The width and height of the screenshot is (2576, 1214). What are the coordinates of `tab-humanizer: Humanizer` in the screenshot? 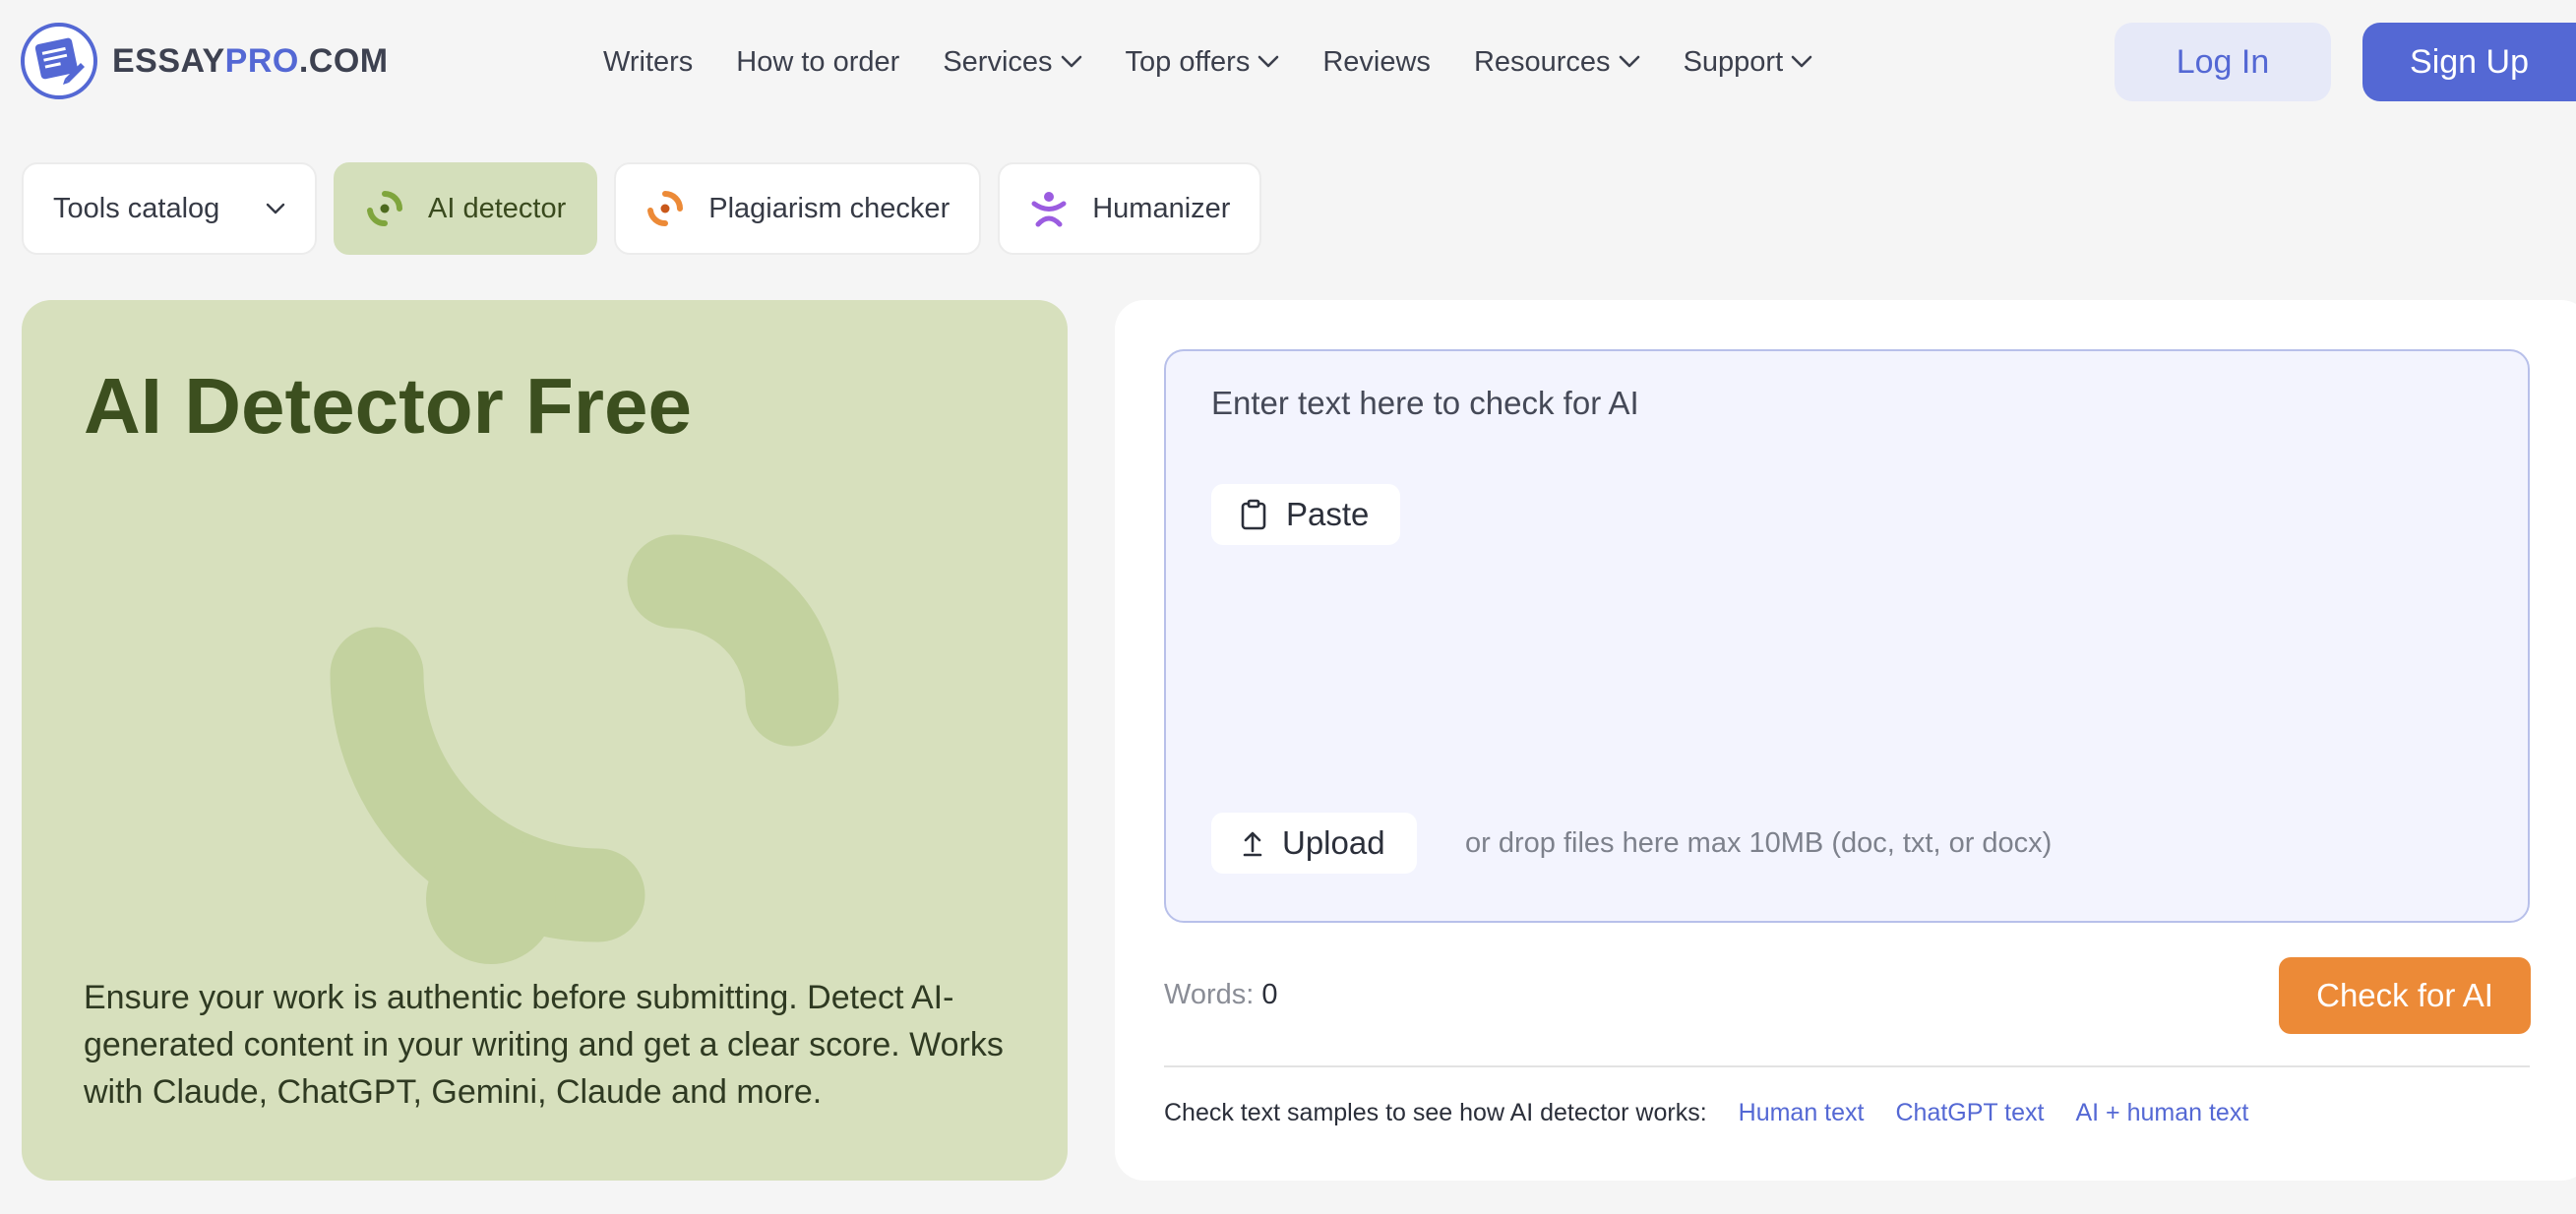 It's located at (1130, 208).